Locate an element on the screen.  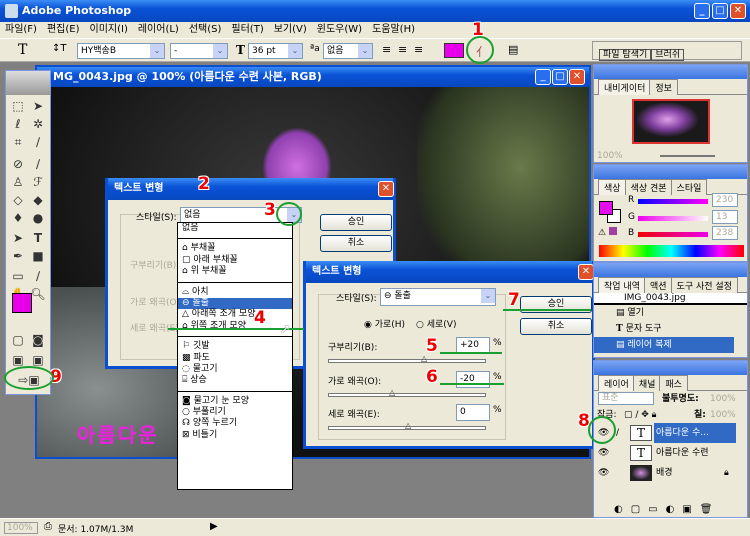
tab-tool-presets: 도구 사전 설정 is located at coordinates (704, 285).